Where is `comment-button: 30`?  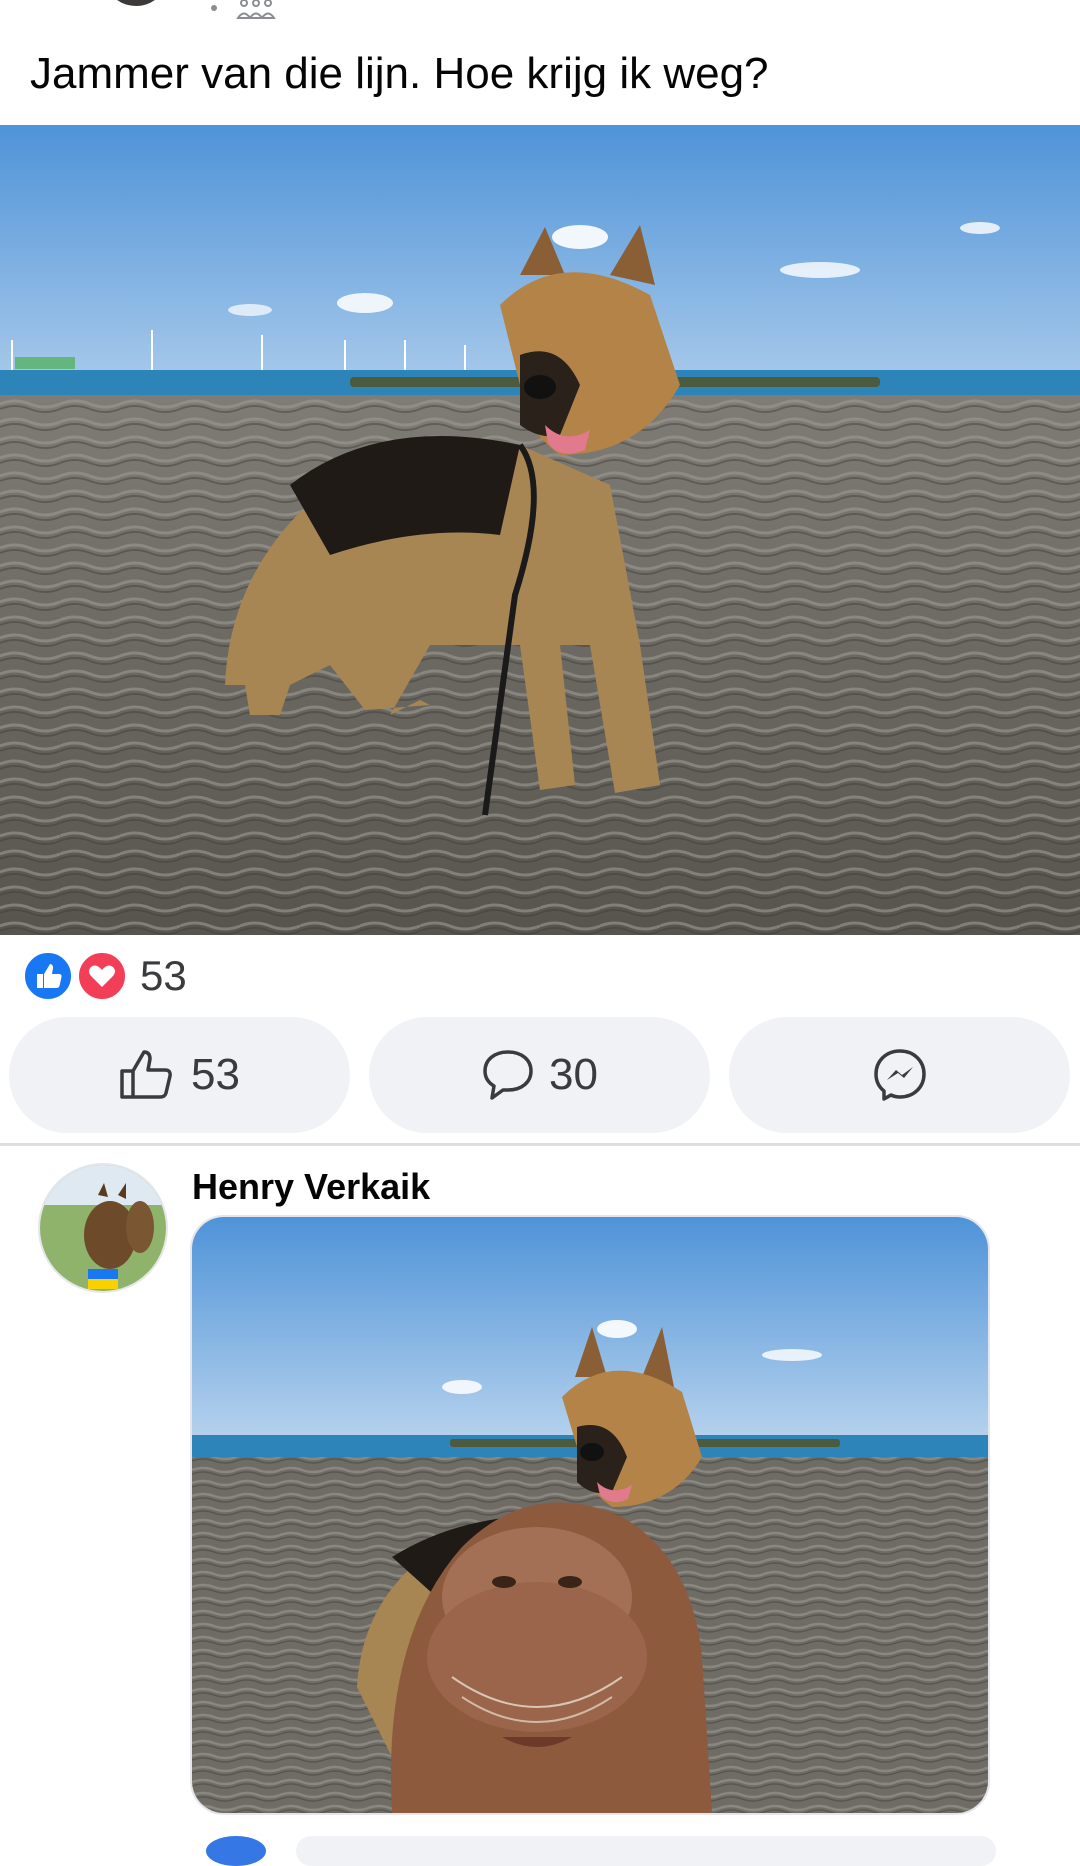
comment-button: 30 is located at coordinates (539, 1075).